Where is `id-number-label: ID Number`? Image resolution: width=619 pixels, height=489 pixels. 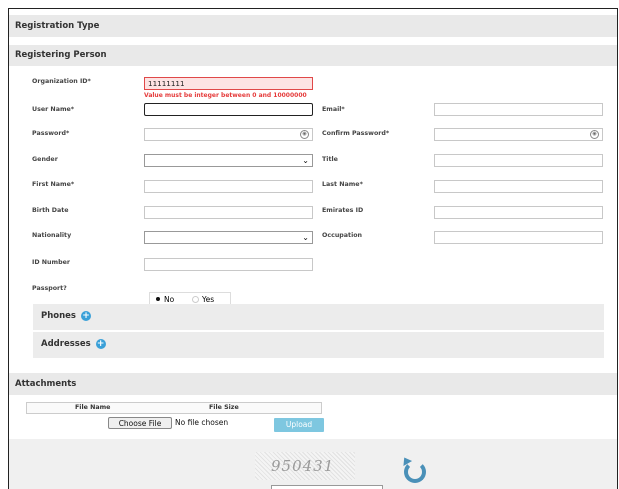 id-number-label: ID Number is located at coordinates (51, 262).